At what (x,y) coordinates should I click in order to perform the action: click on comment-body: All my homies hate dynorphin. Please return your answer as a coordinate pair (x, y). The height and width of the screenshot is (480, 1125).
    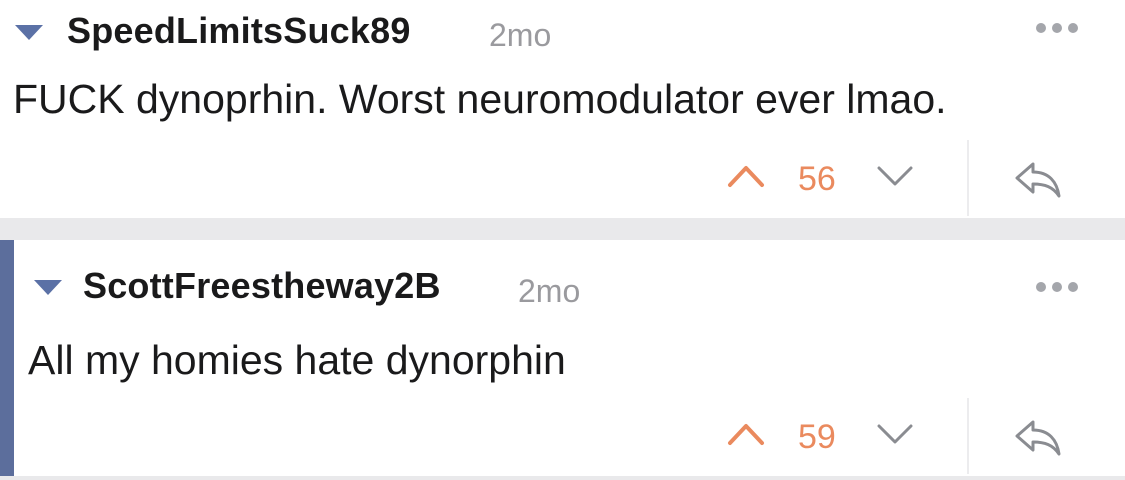
    Looking at the image, I should click on (297, 360).